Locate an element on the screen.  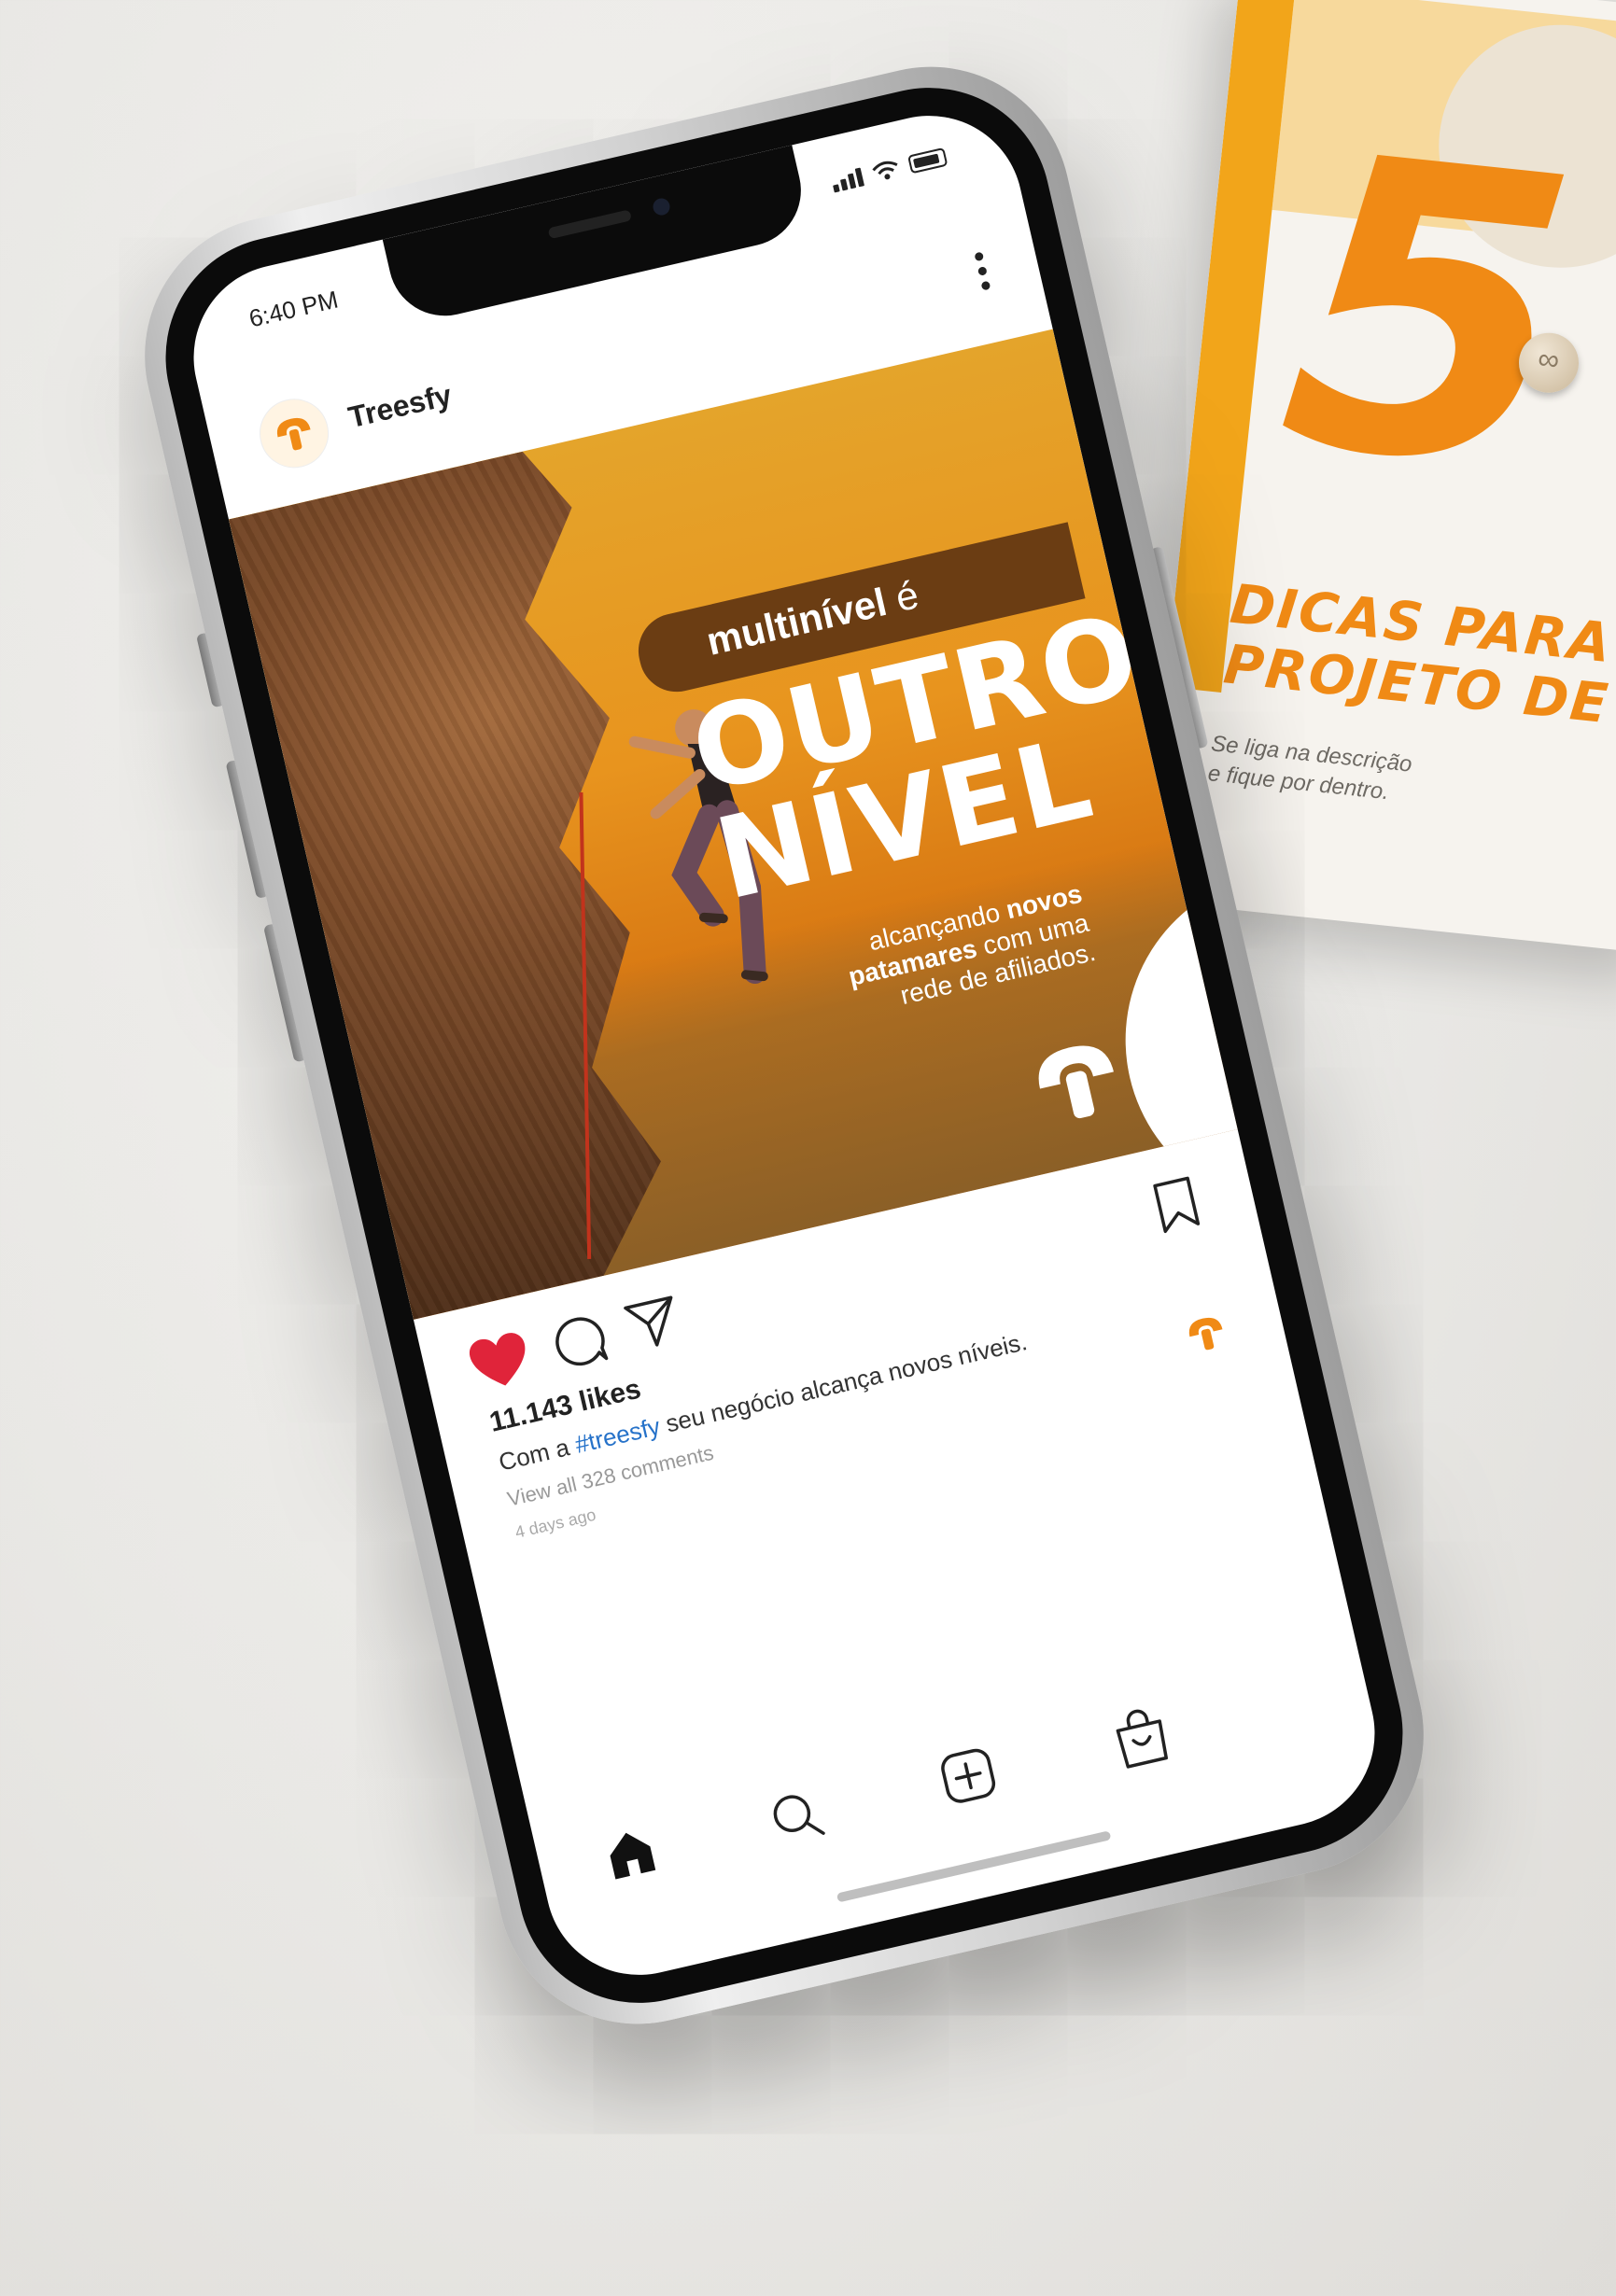
share-icon is located at coordinates (653, 1322).